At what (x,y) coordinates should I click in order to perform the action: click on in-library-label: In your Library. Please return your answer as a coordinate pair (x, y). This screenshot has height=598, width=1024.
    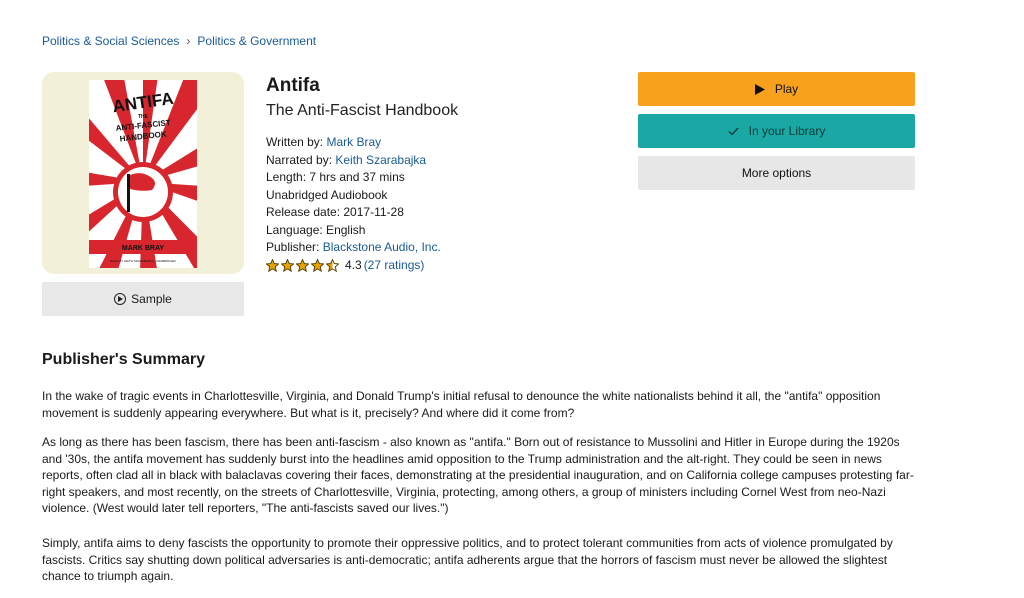
    Looking at the image, I should click on (787, 131).